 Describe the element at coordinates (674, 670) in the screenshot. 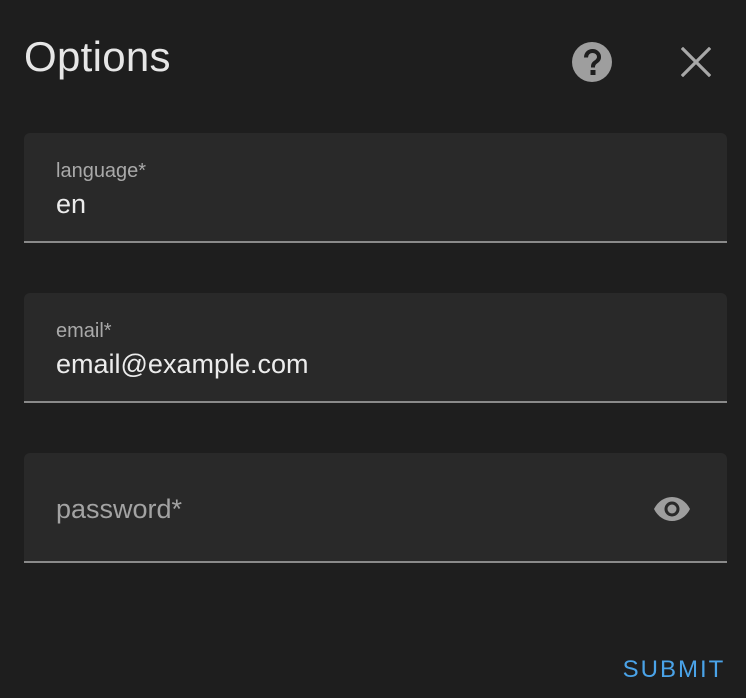

I see `submit-button: SUBMIT` at that location.